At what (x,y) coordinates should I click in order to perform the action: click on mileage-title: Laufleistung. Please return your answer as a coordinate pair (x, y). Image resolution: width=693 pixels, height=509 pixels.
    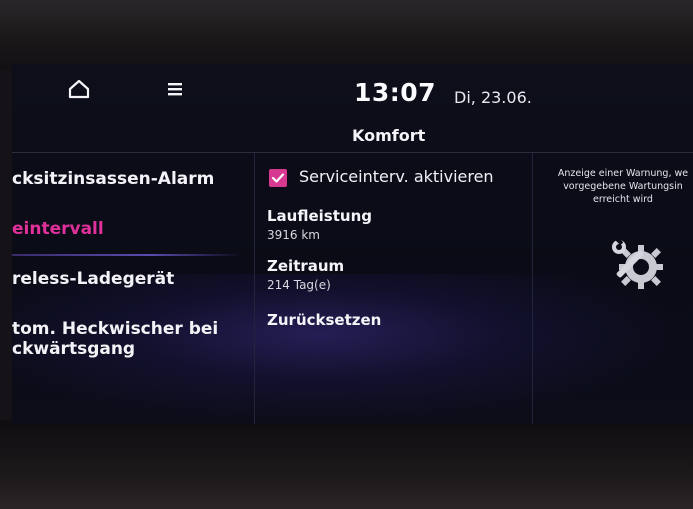
    Looking at the image, I should click on (319, 216).